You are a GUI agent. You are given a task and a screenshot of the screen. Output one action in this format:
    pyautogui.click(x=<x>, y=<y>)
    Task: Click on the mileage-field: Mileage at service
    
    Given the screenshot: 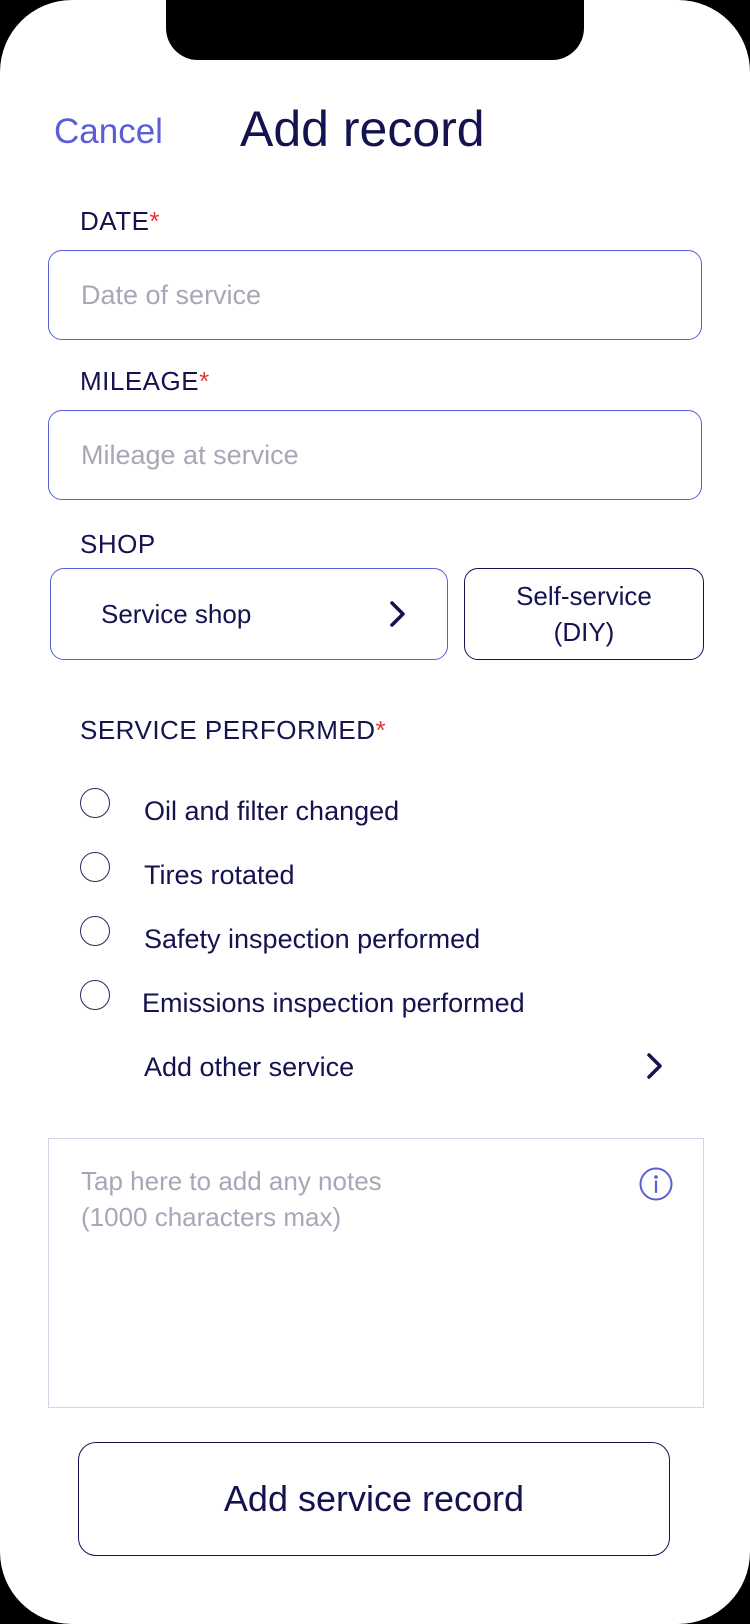 What is the action you would take?
    pyautogui.click(x=375, y=455)
    